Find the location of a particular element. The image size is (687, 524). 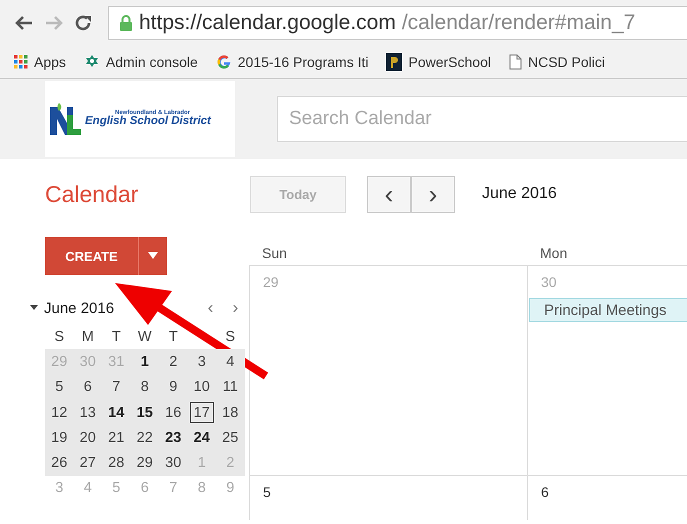

logo-title: English School District is located at coordinates (148, 122).